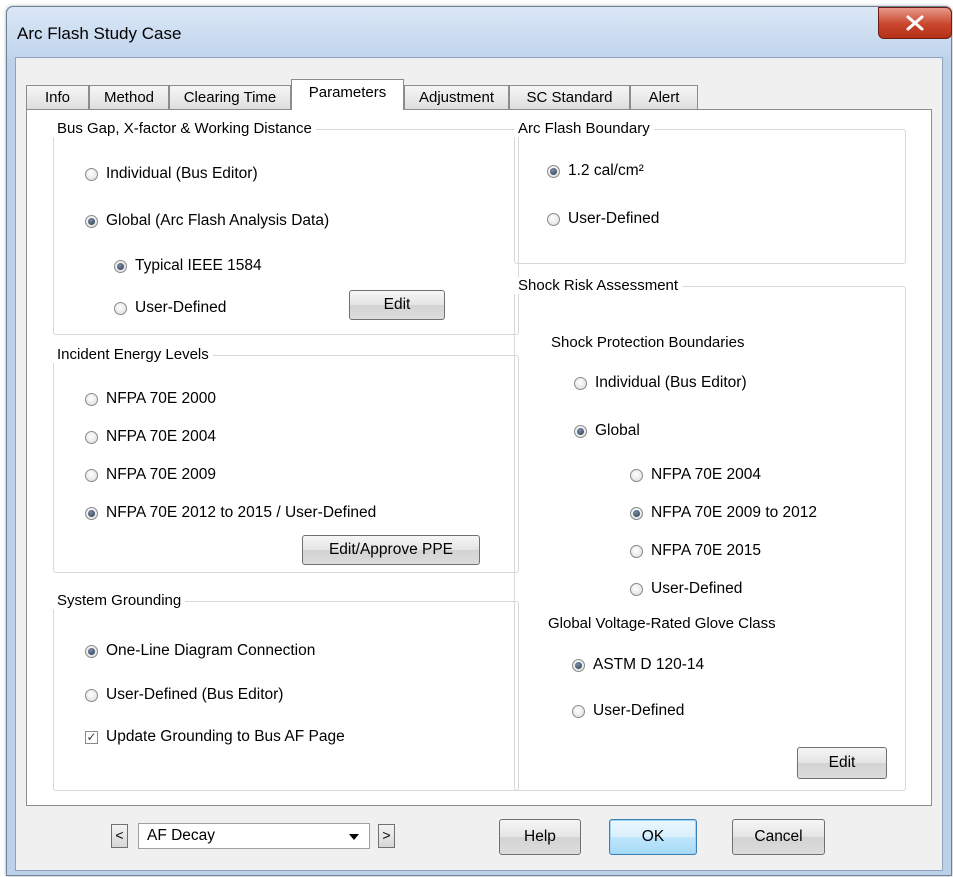  Describe the element at coordinates (91, 737) in the screenshot. I see `checkbox-checked-icon: ✓` at that location.